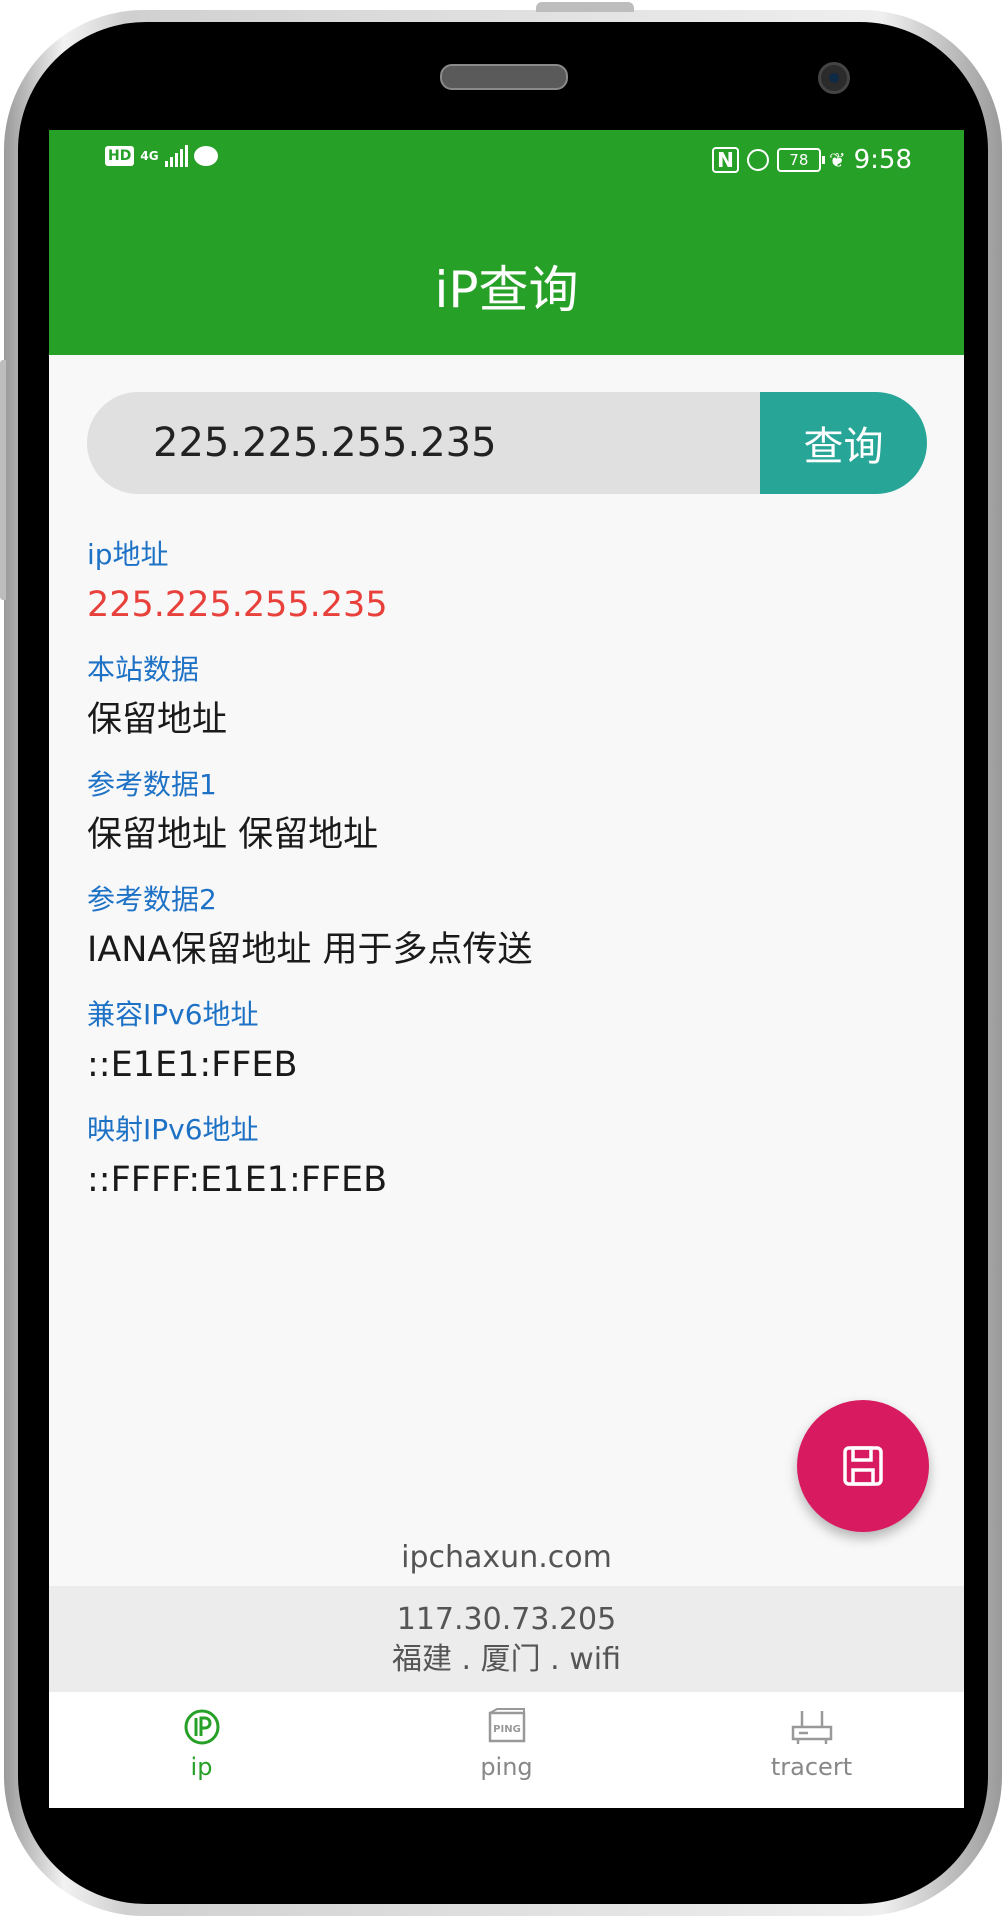 This screenshot has height=1921, width=1007. I want to click on field-value: ::FFFF:E1E1:FFEB, so click(237, 1180).